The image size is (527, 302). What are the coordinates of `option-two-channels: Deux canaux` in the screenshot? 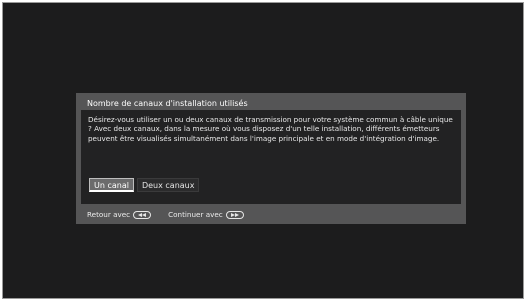 It's located at (168, 185).